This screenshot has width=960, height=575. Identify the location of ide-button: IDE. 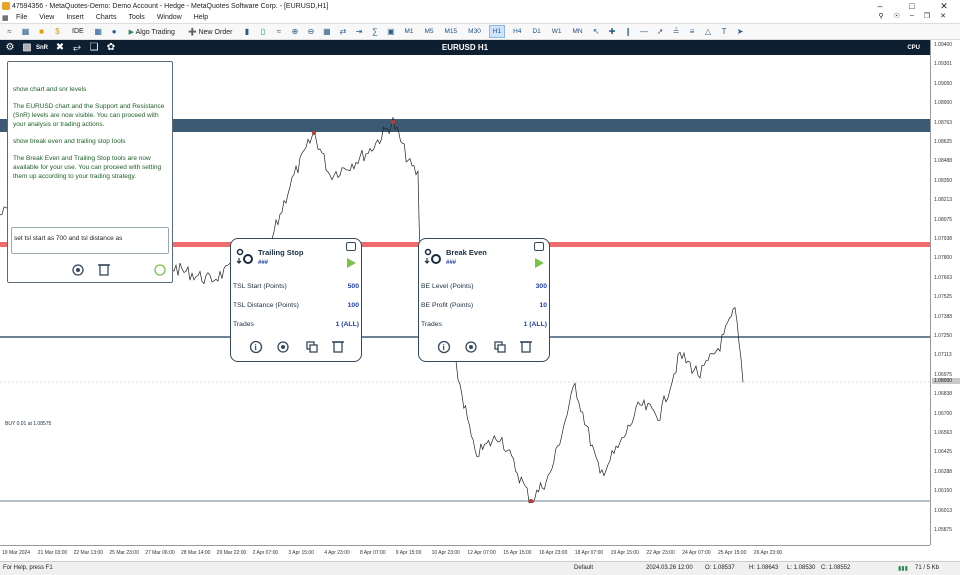
(78, 31).